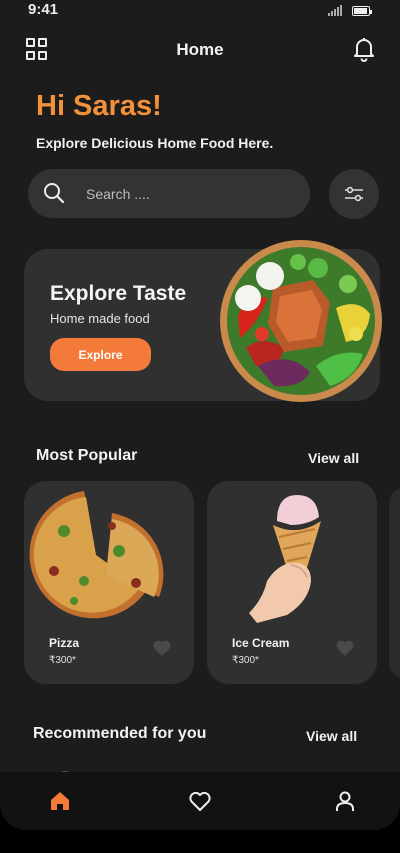 This screenshot has width=400, height=853. I want to click on filter-sliders-icon, so click(354, 194).